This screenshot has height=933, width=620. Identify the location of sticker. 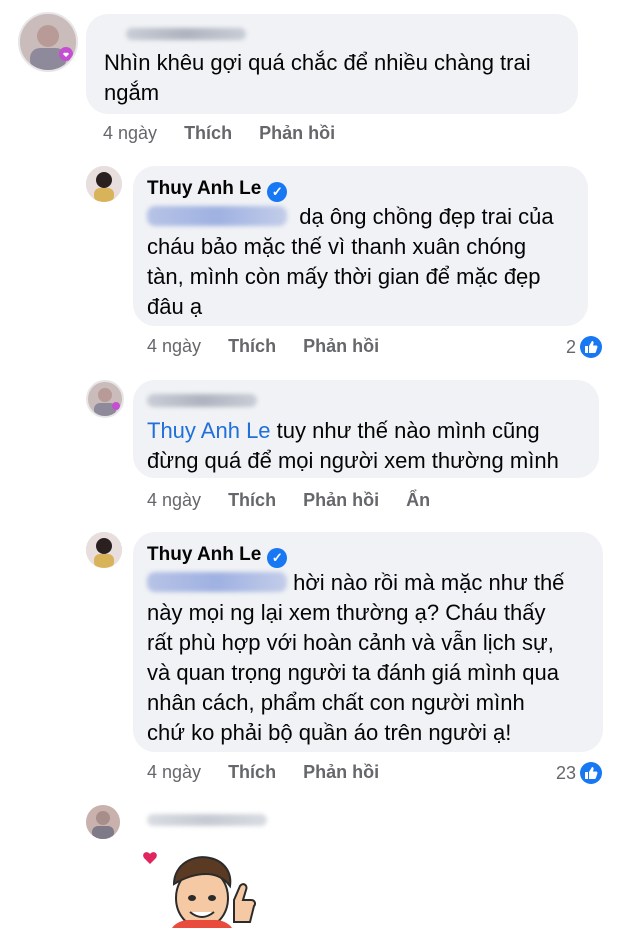
(203, 884).